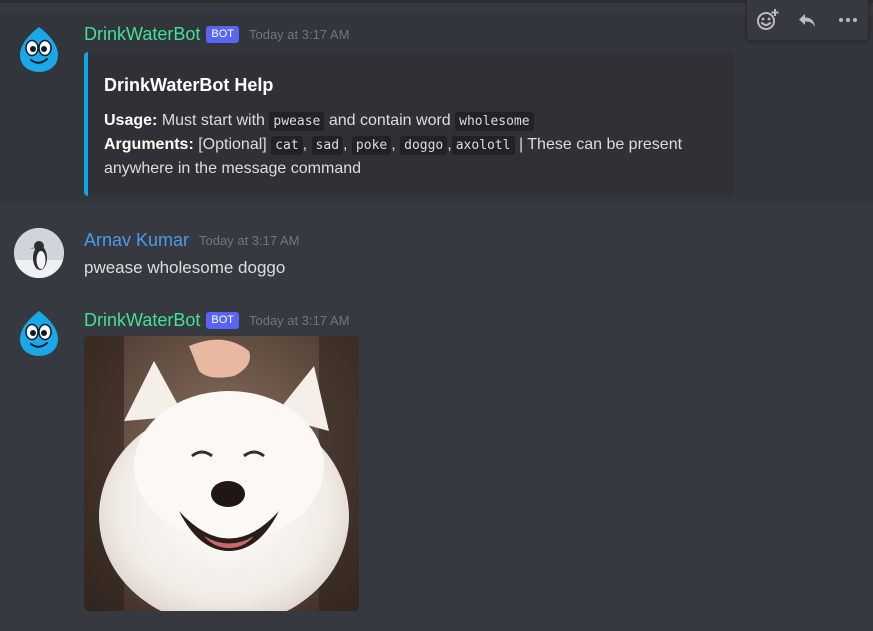  I want to click on arguments-optional: [Optional], so click(232, 144).